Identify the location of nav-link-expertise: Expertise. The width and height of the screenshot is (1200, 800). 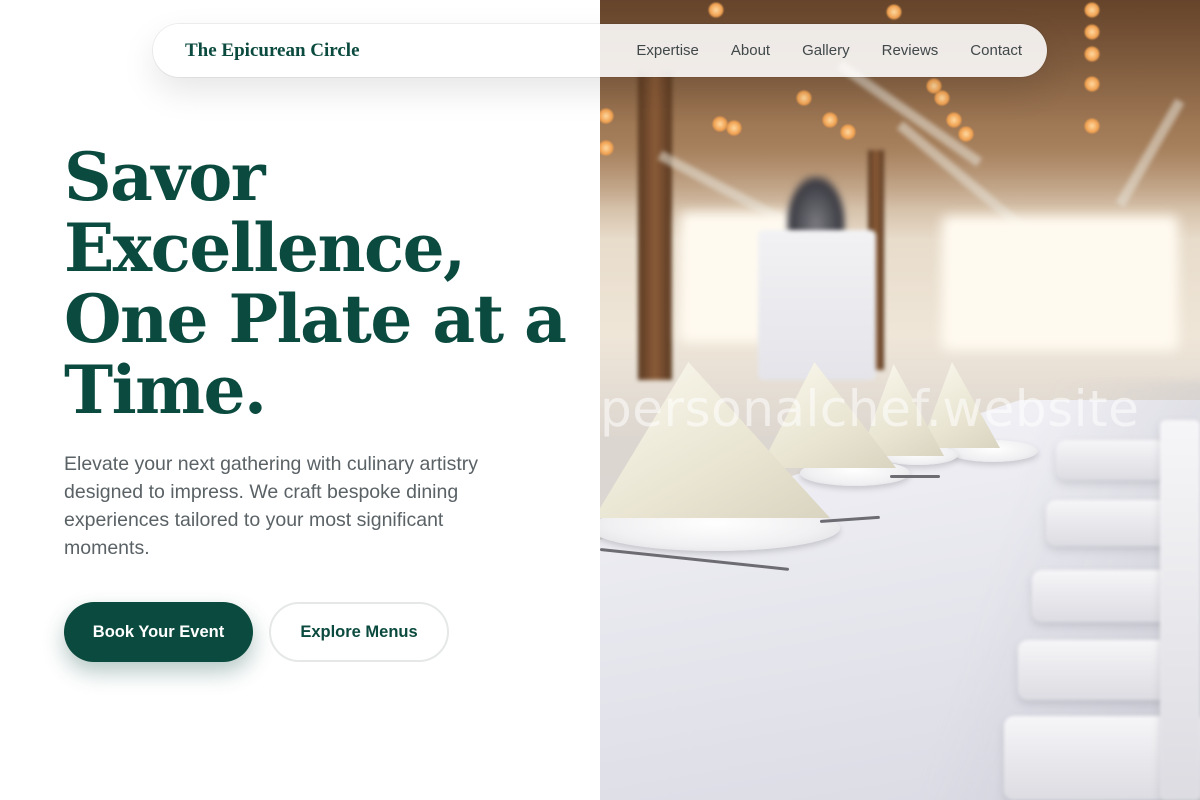
(667, 50).